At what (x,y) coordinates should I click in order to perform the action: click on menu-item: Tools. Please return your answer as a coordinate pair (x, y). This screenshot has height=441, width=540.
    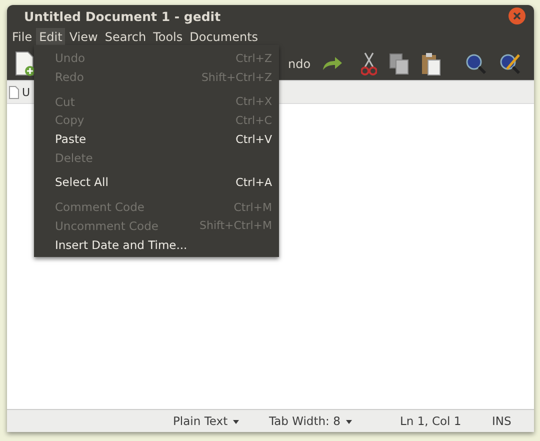
    Looking at the image, I should click on (168, 37).